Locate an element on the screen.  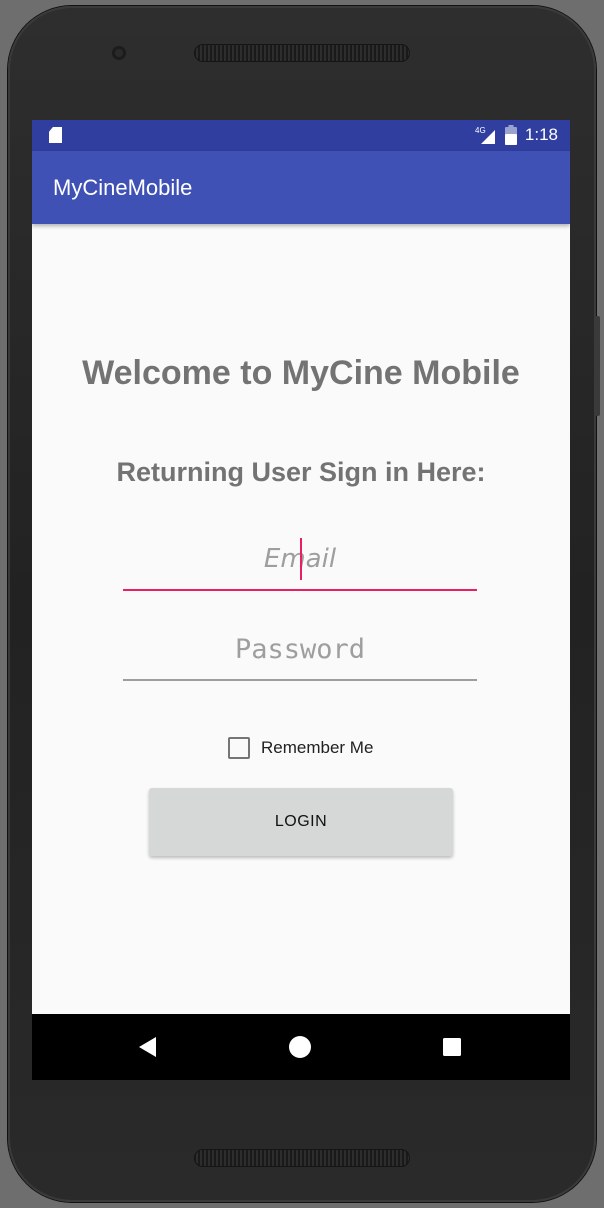
login-button: LOGIN is located at coordinates (301, 822).